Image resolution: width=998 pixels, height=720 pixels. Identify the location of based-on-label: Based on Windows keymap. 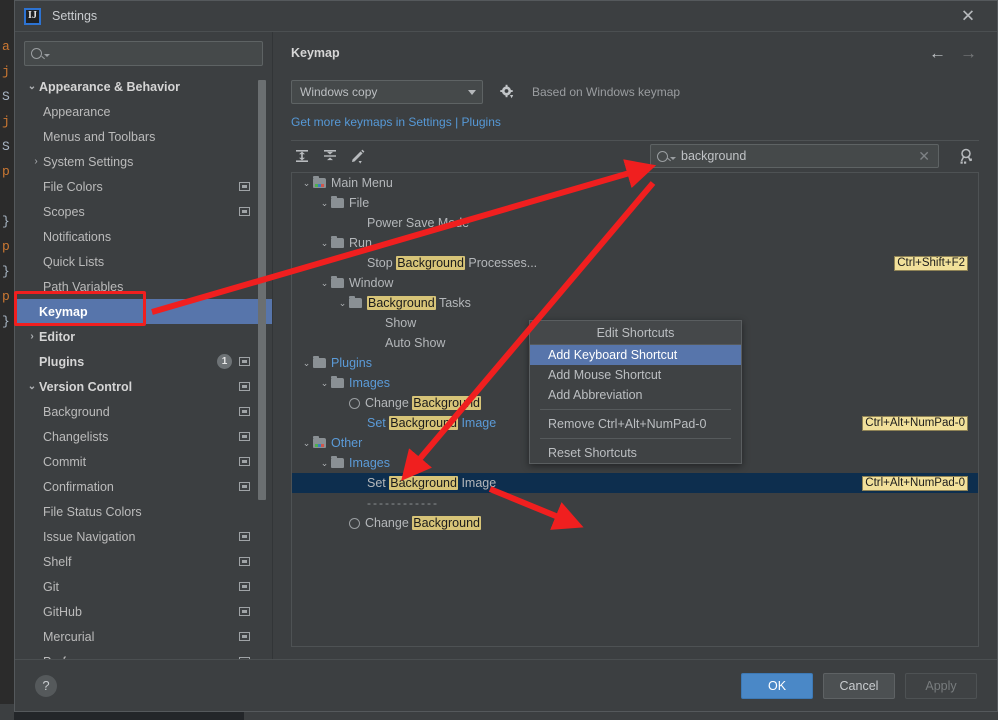
(606, 92).